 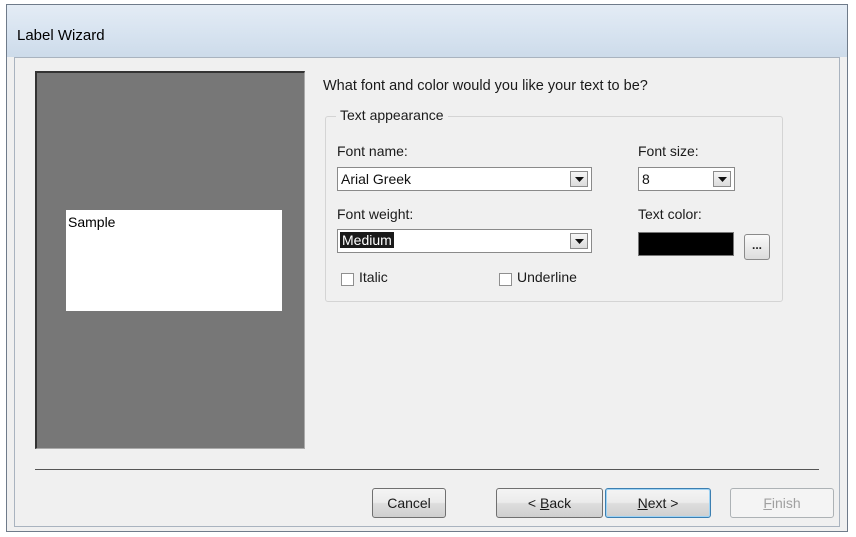 What do you see at coordinates (642, 503) in the screenshot?
I see `next-mnemonic: N` at bounding box center [642, 503].